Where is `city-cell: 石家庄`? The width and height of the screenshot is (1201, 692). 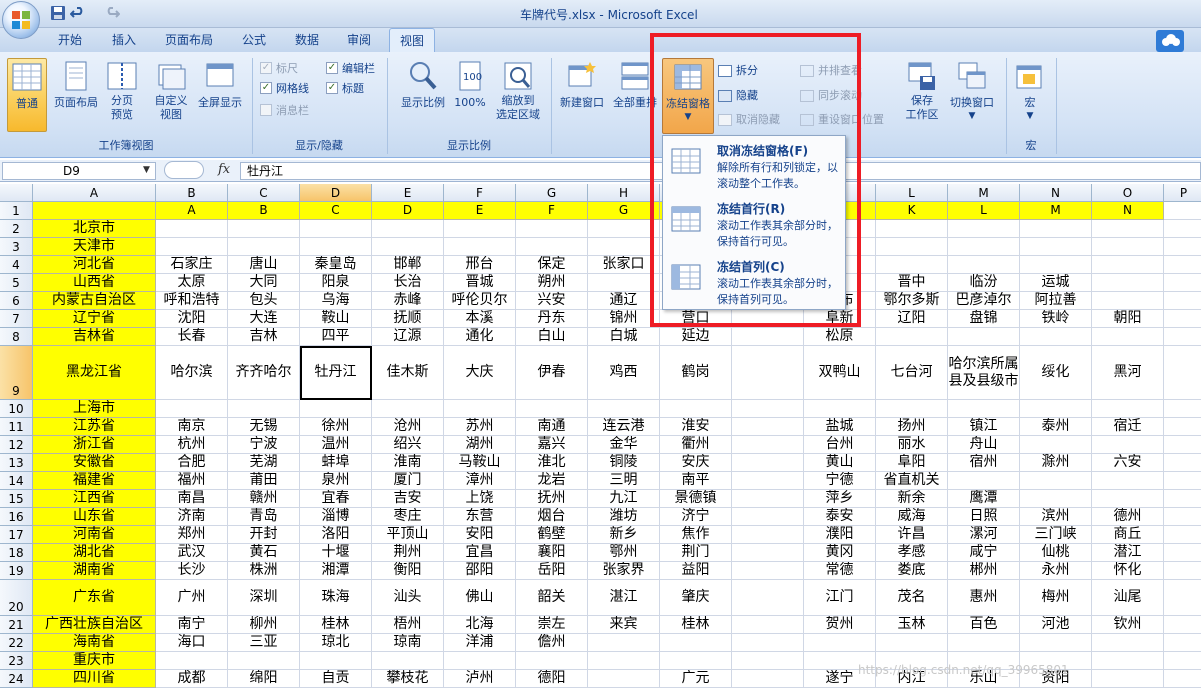 city-cell: 石家庄 is located at coordinates (192, 265).